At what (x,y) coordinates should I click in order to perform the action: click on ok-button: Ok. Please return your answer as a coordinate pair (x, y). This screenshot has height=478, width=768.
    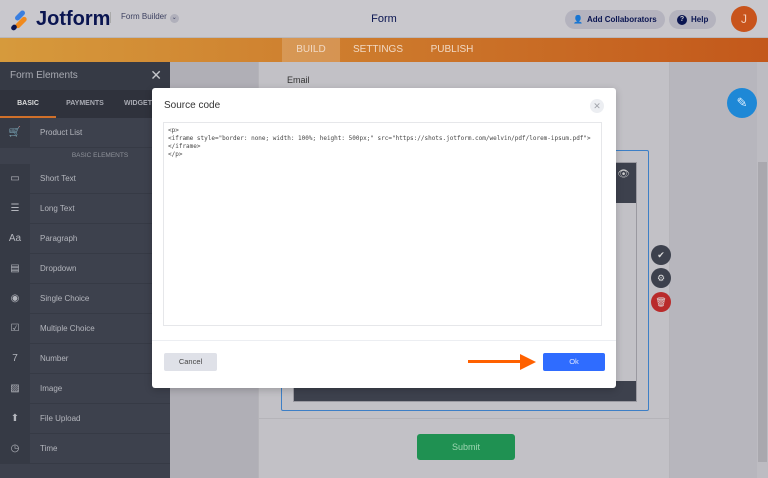
    Looking at the image, I should click on (574, 362).